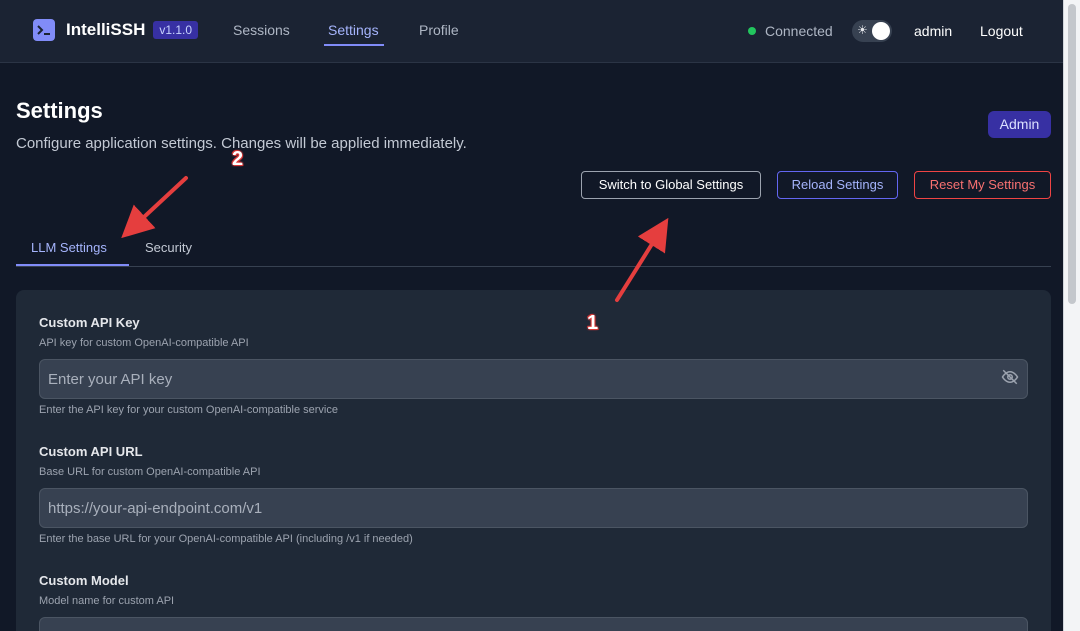 This screenshot has height=631, width=1080. I want to click on vertical-scrollbar, so click(1071, 315).